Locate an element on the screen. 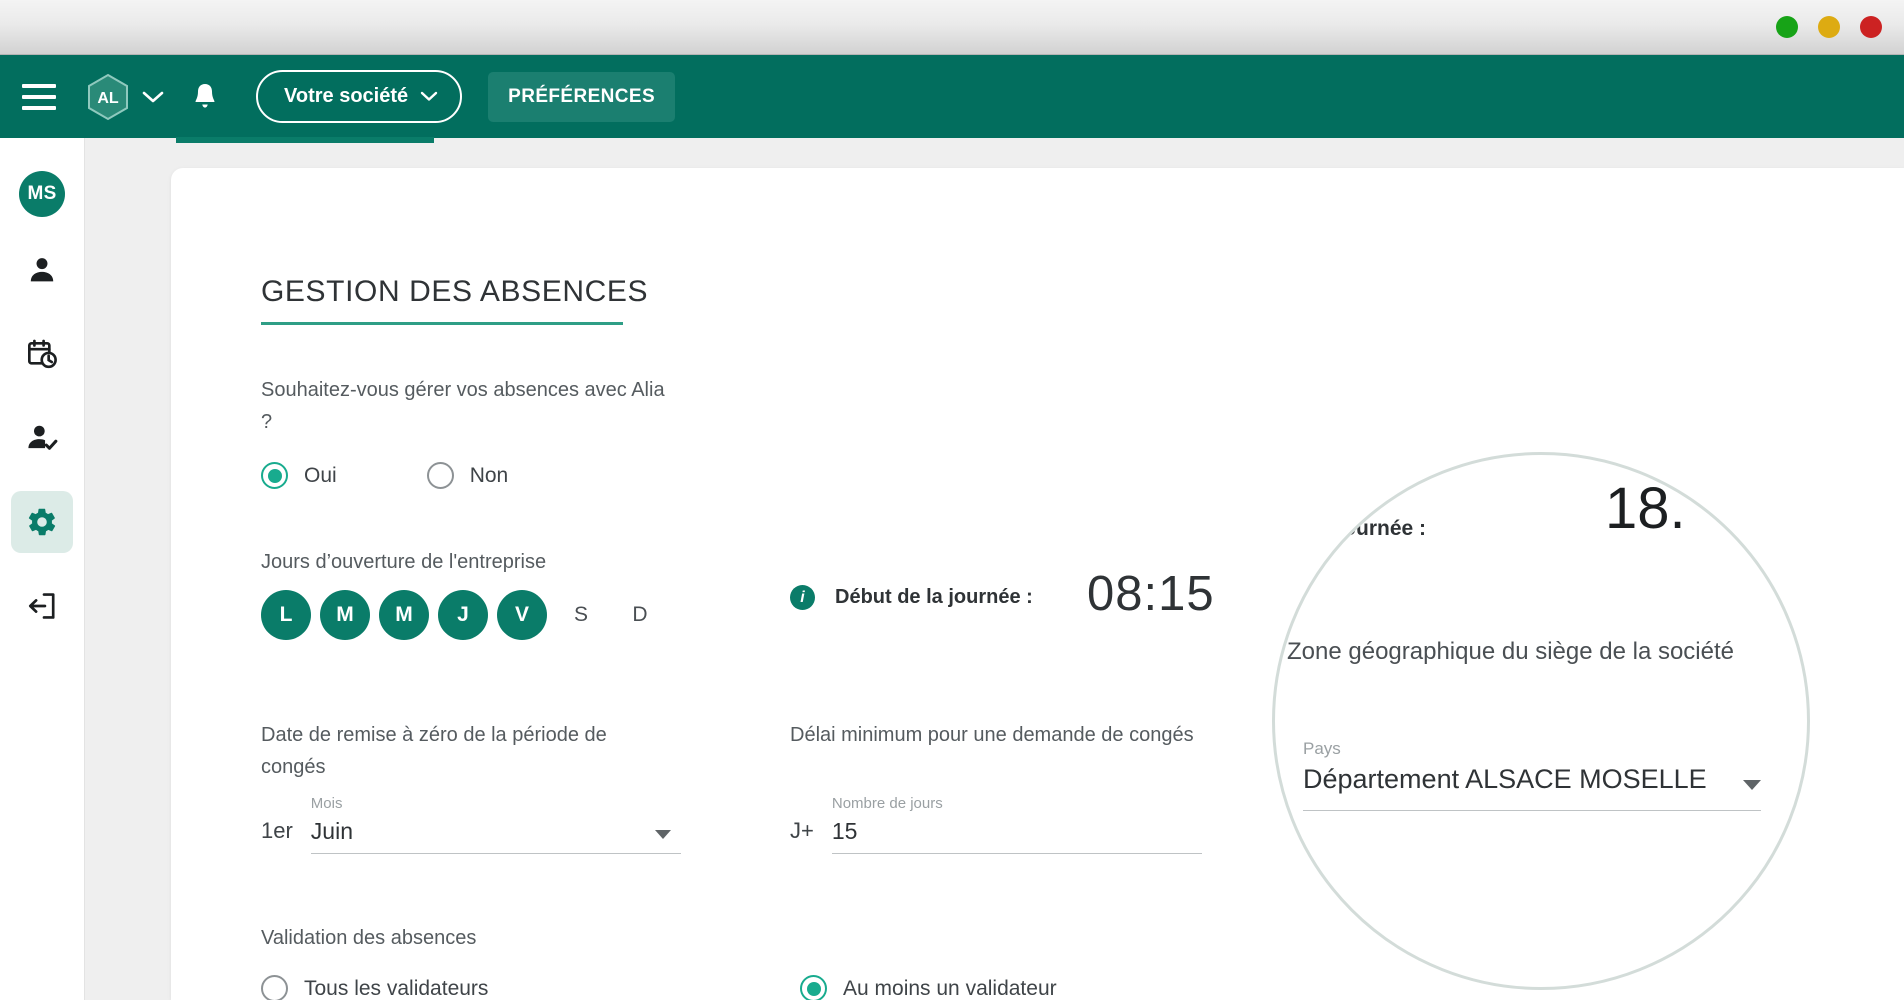 Image resolution: width=1904 pixels, height=1000 pixels. preferences-tab-label: PRÉFÉRENCES is located at coordinates (582, 96).